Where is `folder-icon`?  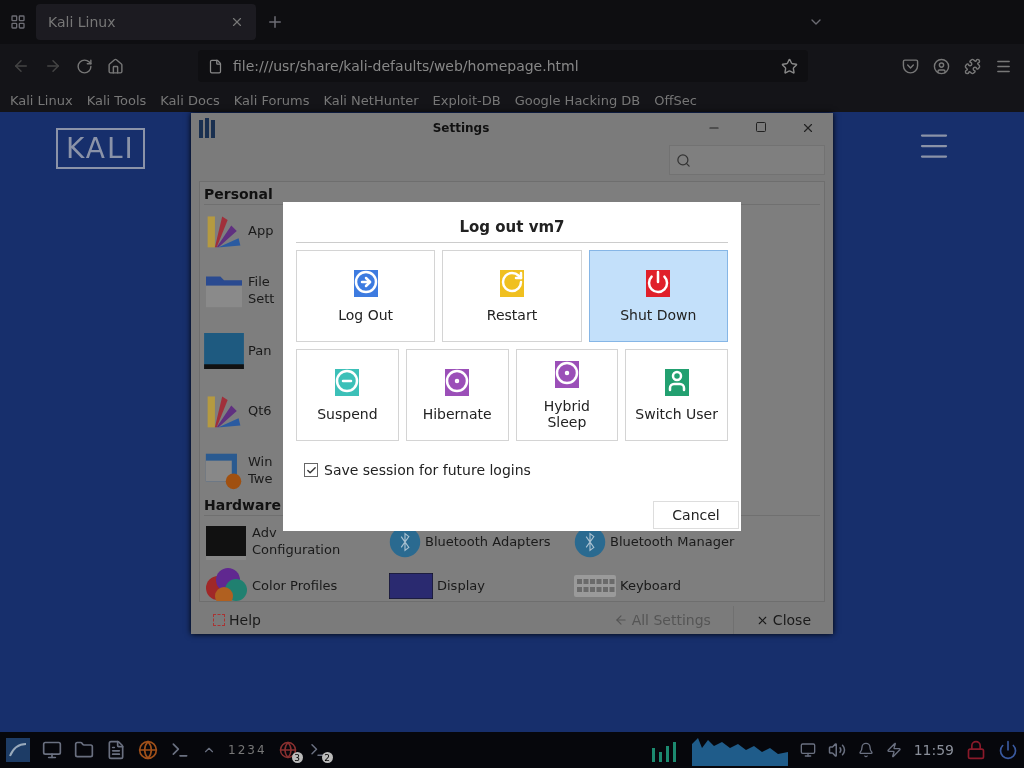
folder-icon is located at coordinates (84, 750).